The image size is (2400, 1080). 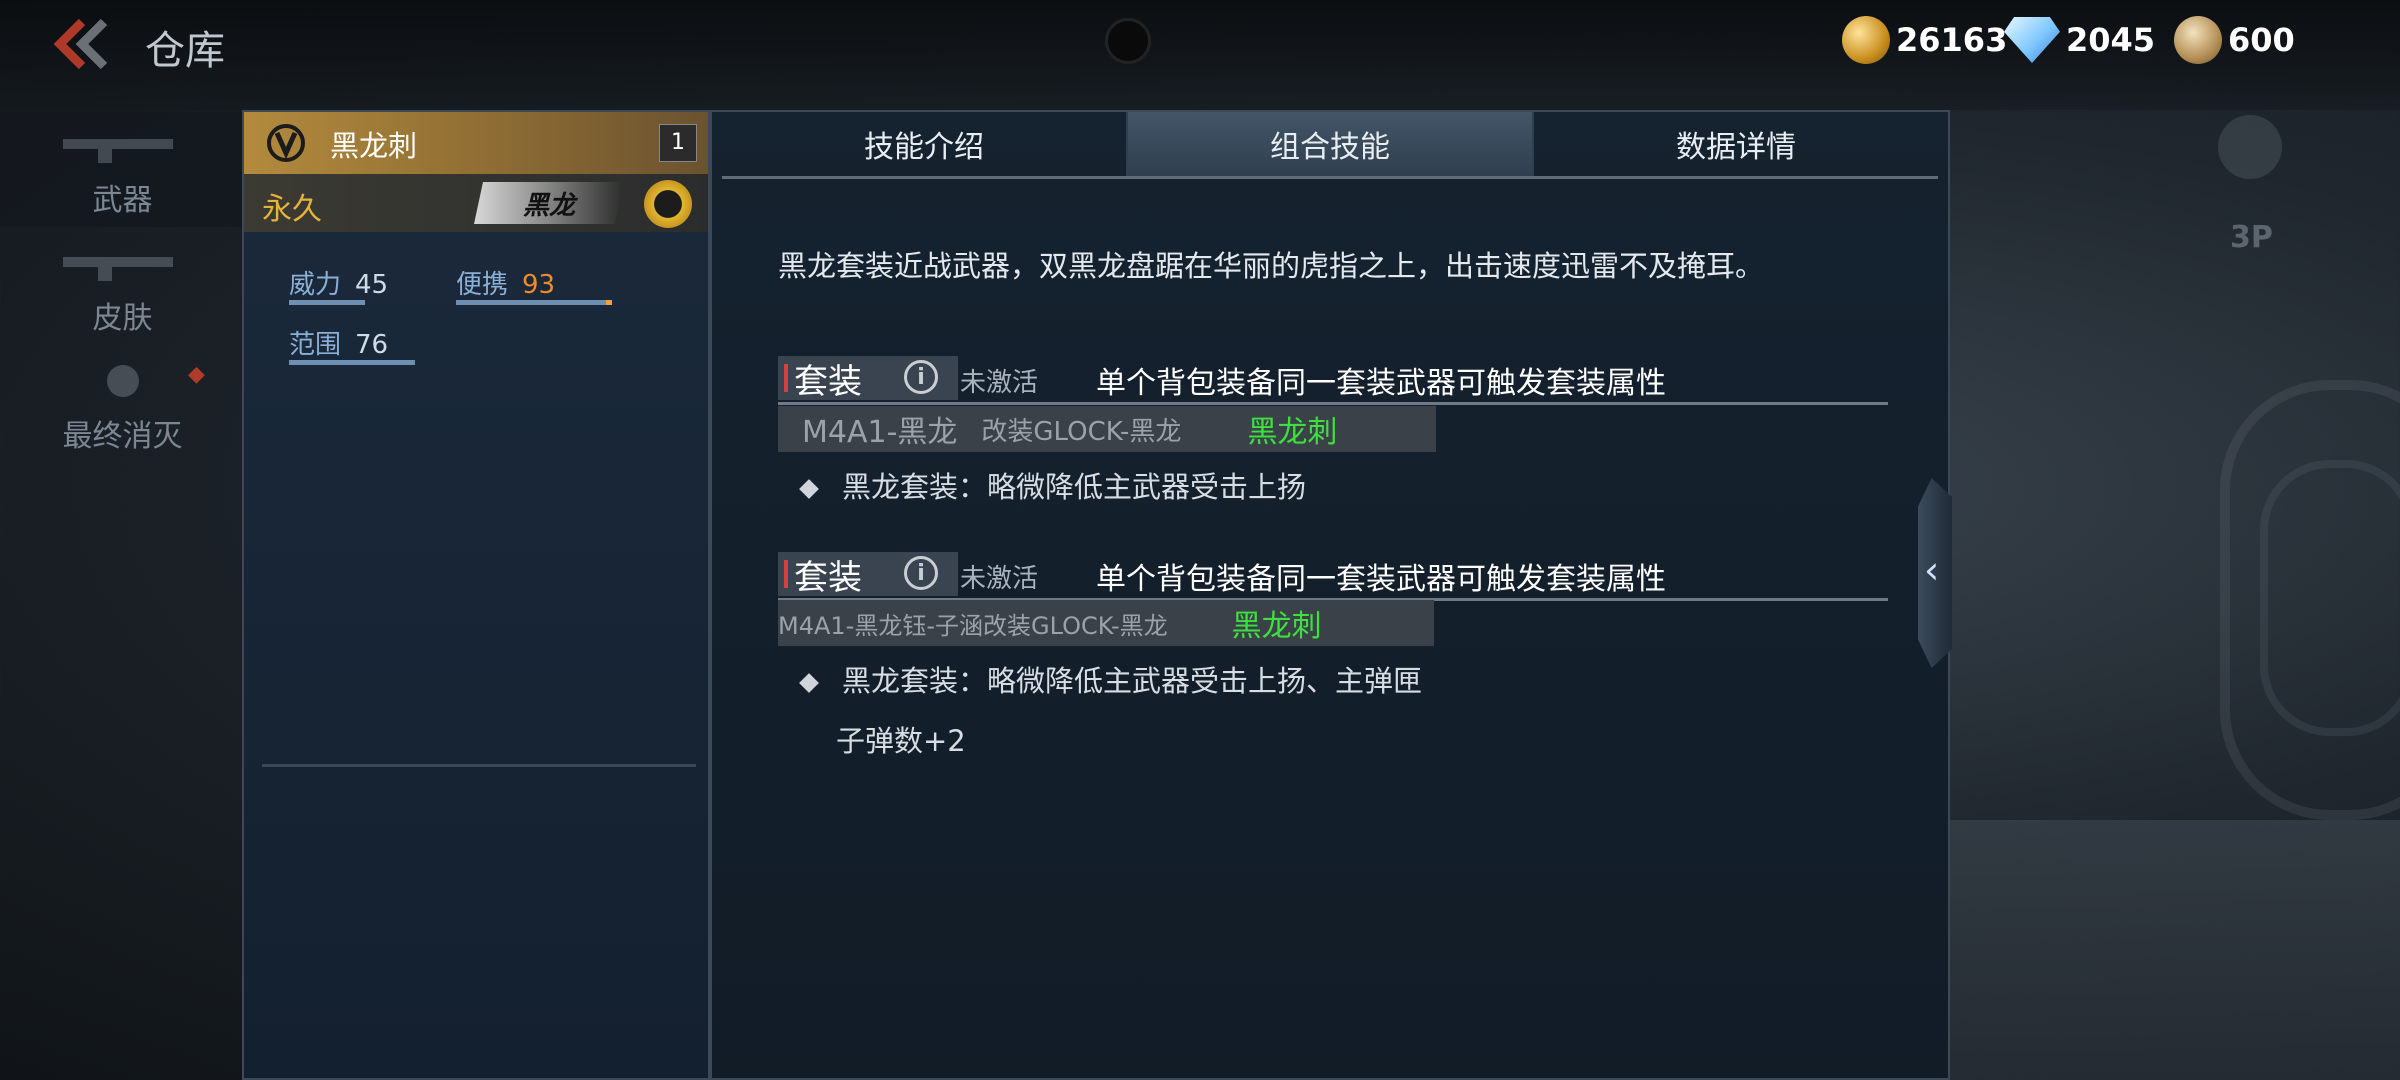 What do you see at coordinates (1736, 144) in the screenshot?
I see `tab-data-details: 数据详情` at bounding box center [1736, 144].